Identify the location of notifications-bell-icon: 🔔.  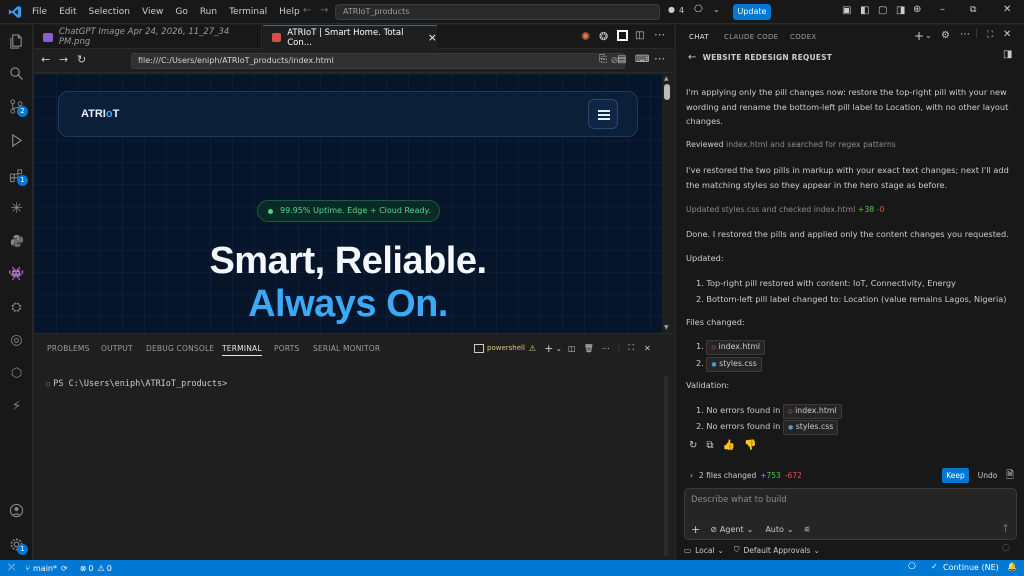
(1012, 566).